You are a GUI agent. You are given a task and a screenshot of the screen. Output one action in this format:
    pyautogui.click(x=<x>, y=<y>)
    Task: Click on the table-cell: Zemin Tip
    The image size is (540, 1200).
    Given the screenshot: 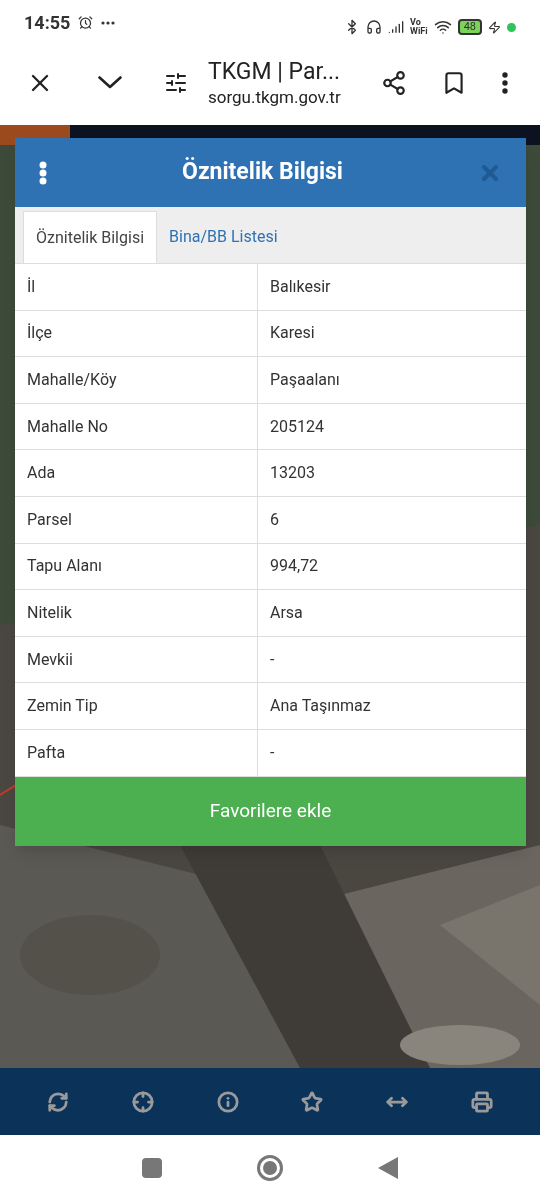 What is the action you would take?
    pyautogui.click(x=136, y=706)
    